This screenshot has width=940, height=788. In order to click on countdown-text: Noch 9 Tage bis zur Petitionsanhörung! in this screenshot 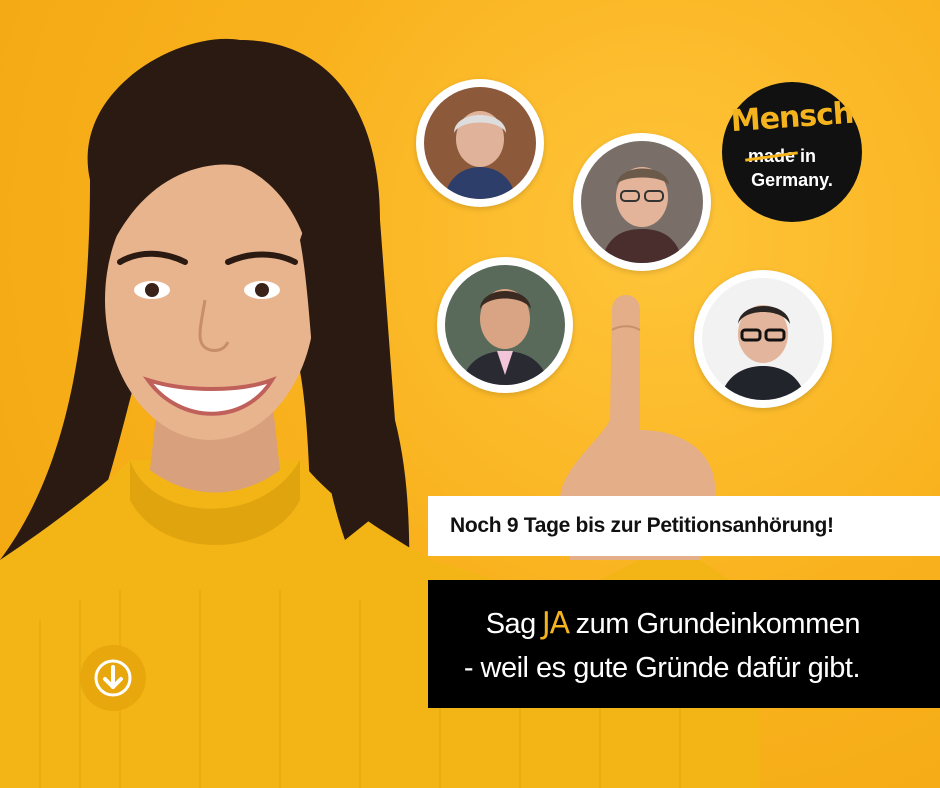, I will do `click(642, 525)`.